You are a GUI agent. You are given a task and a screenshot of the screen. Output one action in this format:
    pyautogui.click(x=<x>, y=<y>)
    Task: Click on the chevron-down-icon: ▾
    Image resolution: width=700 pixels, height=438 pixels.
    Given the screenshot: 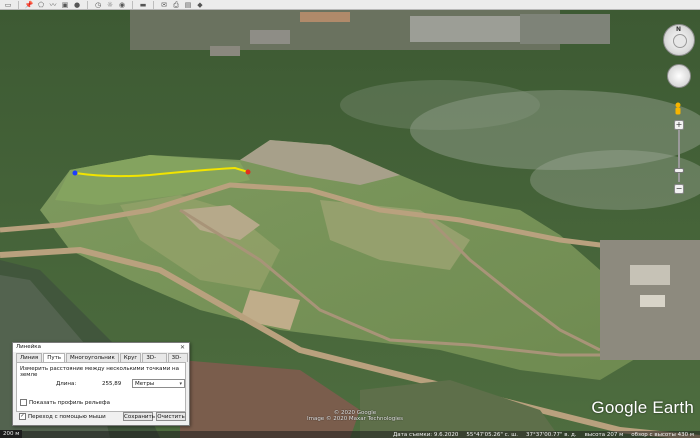 What is the action you would take?
    pyautogui.click(x=180, y=384)
    